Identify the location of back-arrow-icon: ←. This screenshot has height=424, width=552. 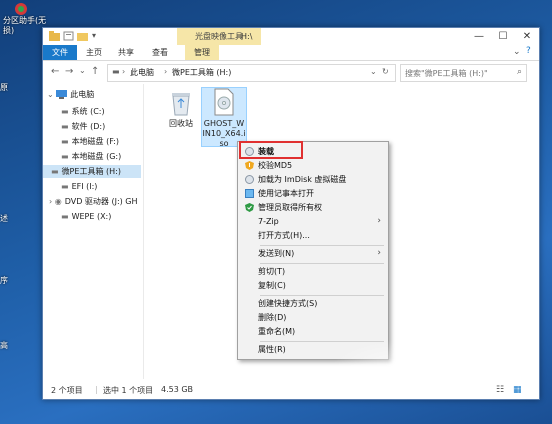
(55, 71).